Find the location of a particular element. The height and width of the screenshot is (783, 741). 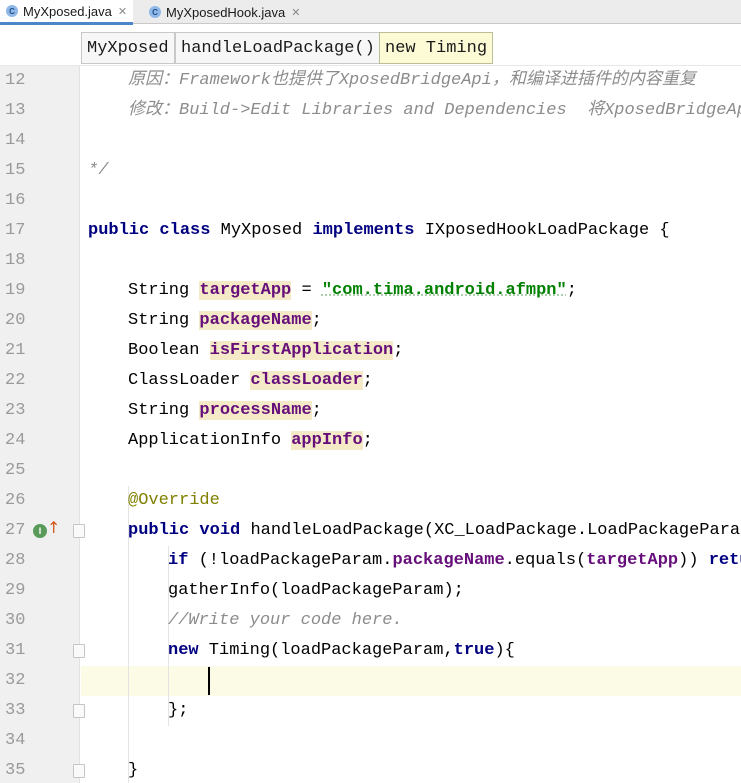

tab-label: MyXposed.java is located at coordinates (67, 11).